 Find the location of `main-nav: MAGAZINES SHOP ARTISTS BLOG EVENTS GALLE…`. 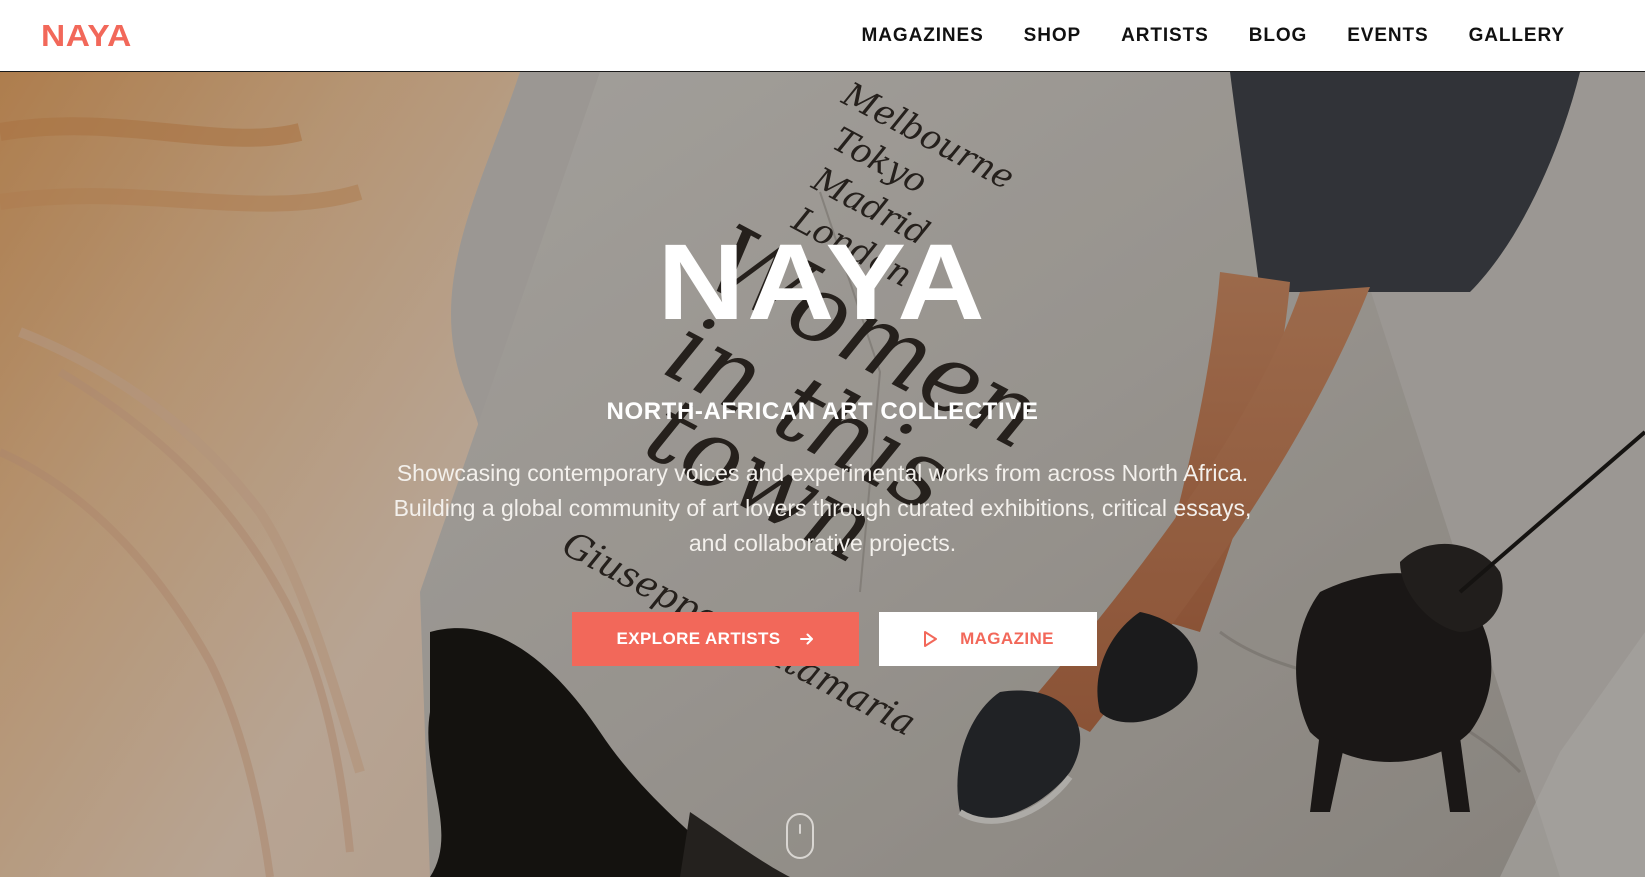

main-nav: MAGAZINES SHOP ARTISTS BLOG EVENTS GALLE… is located at coordinates (1213, 36).